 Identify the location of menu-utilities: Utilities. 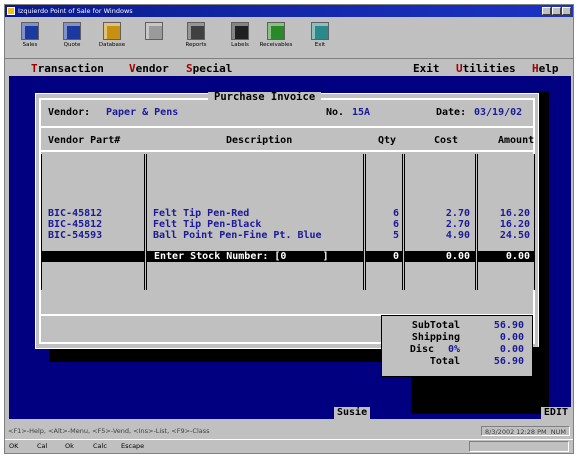
(486, 68).